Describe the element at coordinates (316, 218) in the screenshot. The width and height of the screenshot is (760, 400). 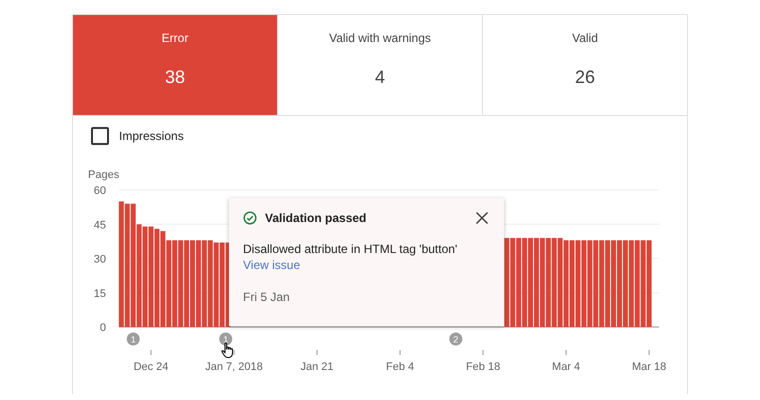
I see `tooltip-title: Validation passed` at that location.